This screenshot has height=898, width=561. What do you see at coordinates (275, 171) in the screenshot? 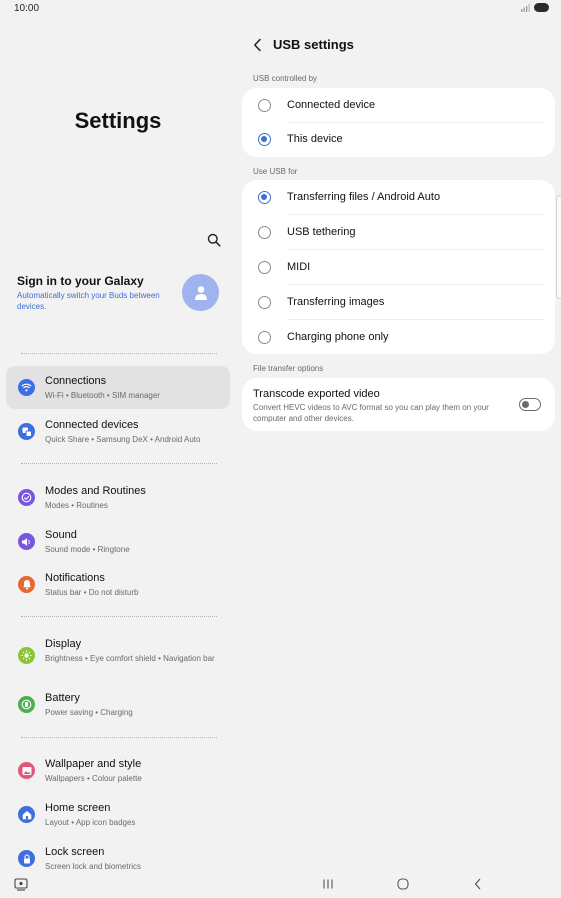
I see `section-label-use-usb-for: Use USB for` at bounding box center [275, 171].